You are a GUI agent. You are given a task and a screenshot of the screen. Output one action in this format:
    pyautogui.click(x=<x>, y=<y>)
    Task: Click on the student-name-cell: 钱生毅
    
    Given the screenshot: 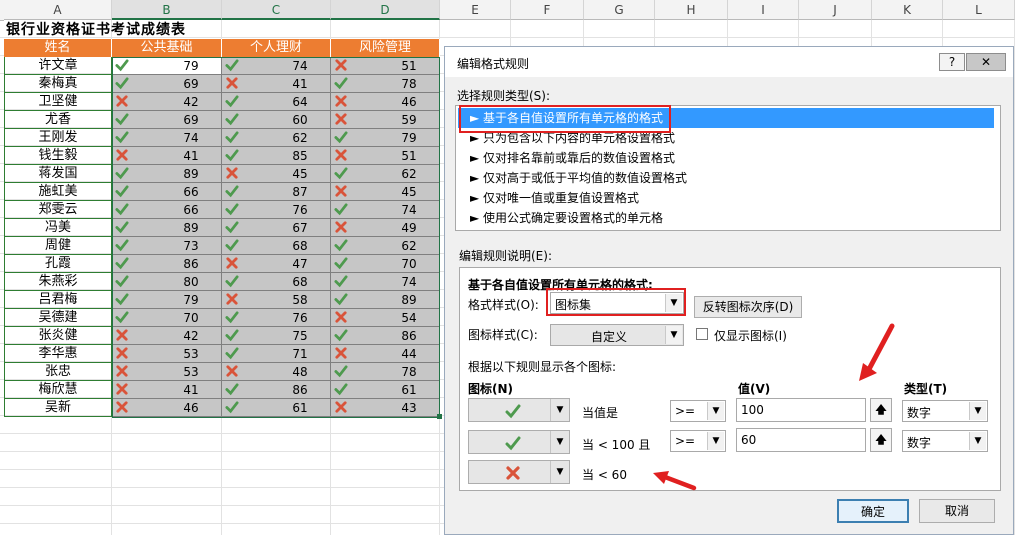 What is the action you would take?
    pyautogui.click(x=58, y=156)
    